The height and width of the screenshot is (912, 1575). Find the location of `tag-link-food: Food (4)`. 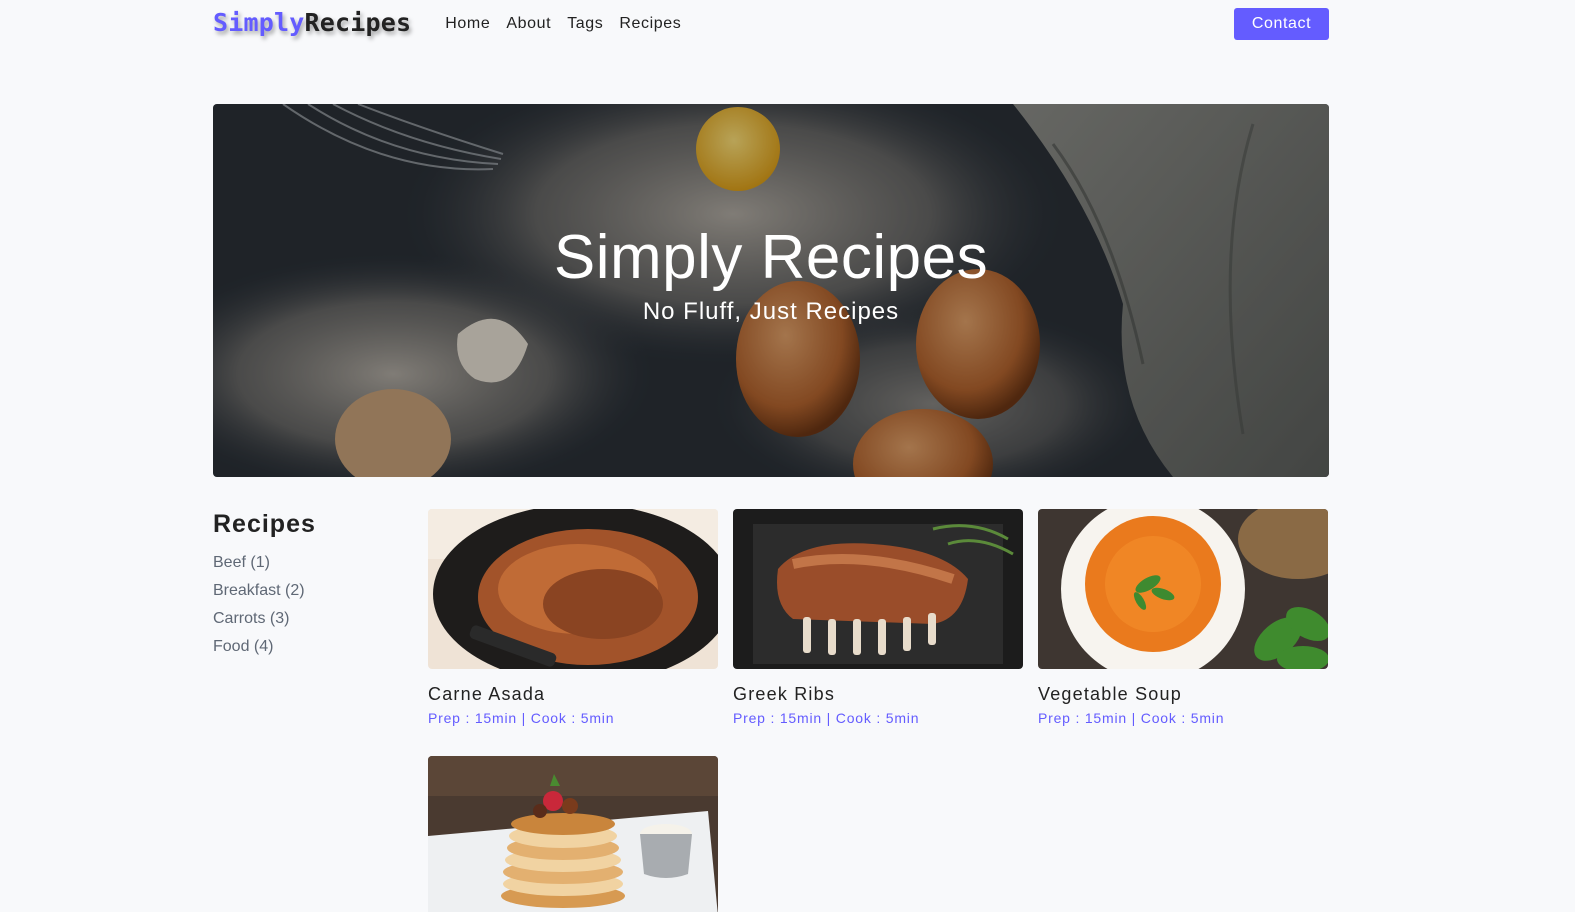

tag-link-food: Food (4) is located at coordinates (313, 647).